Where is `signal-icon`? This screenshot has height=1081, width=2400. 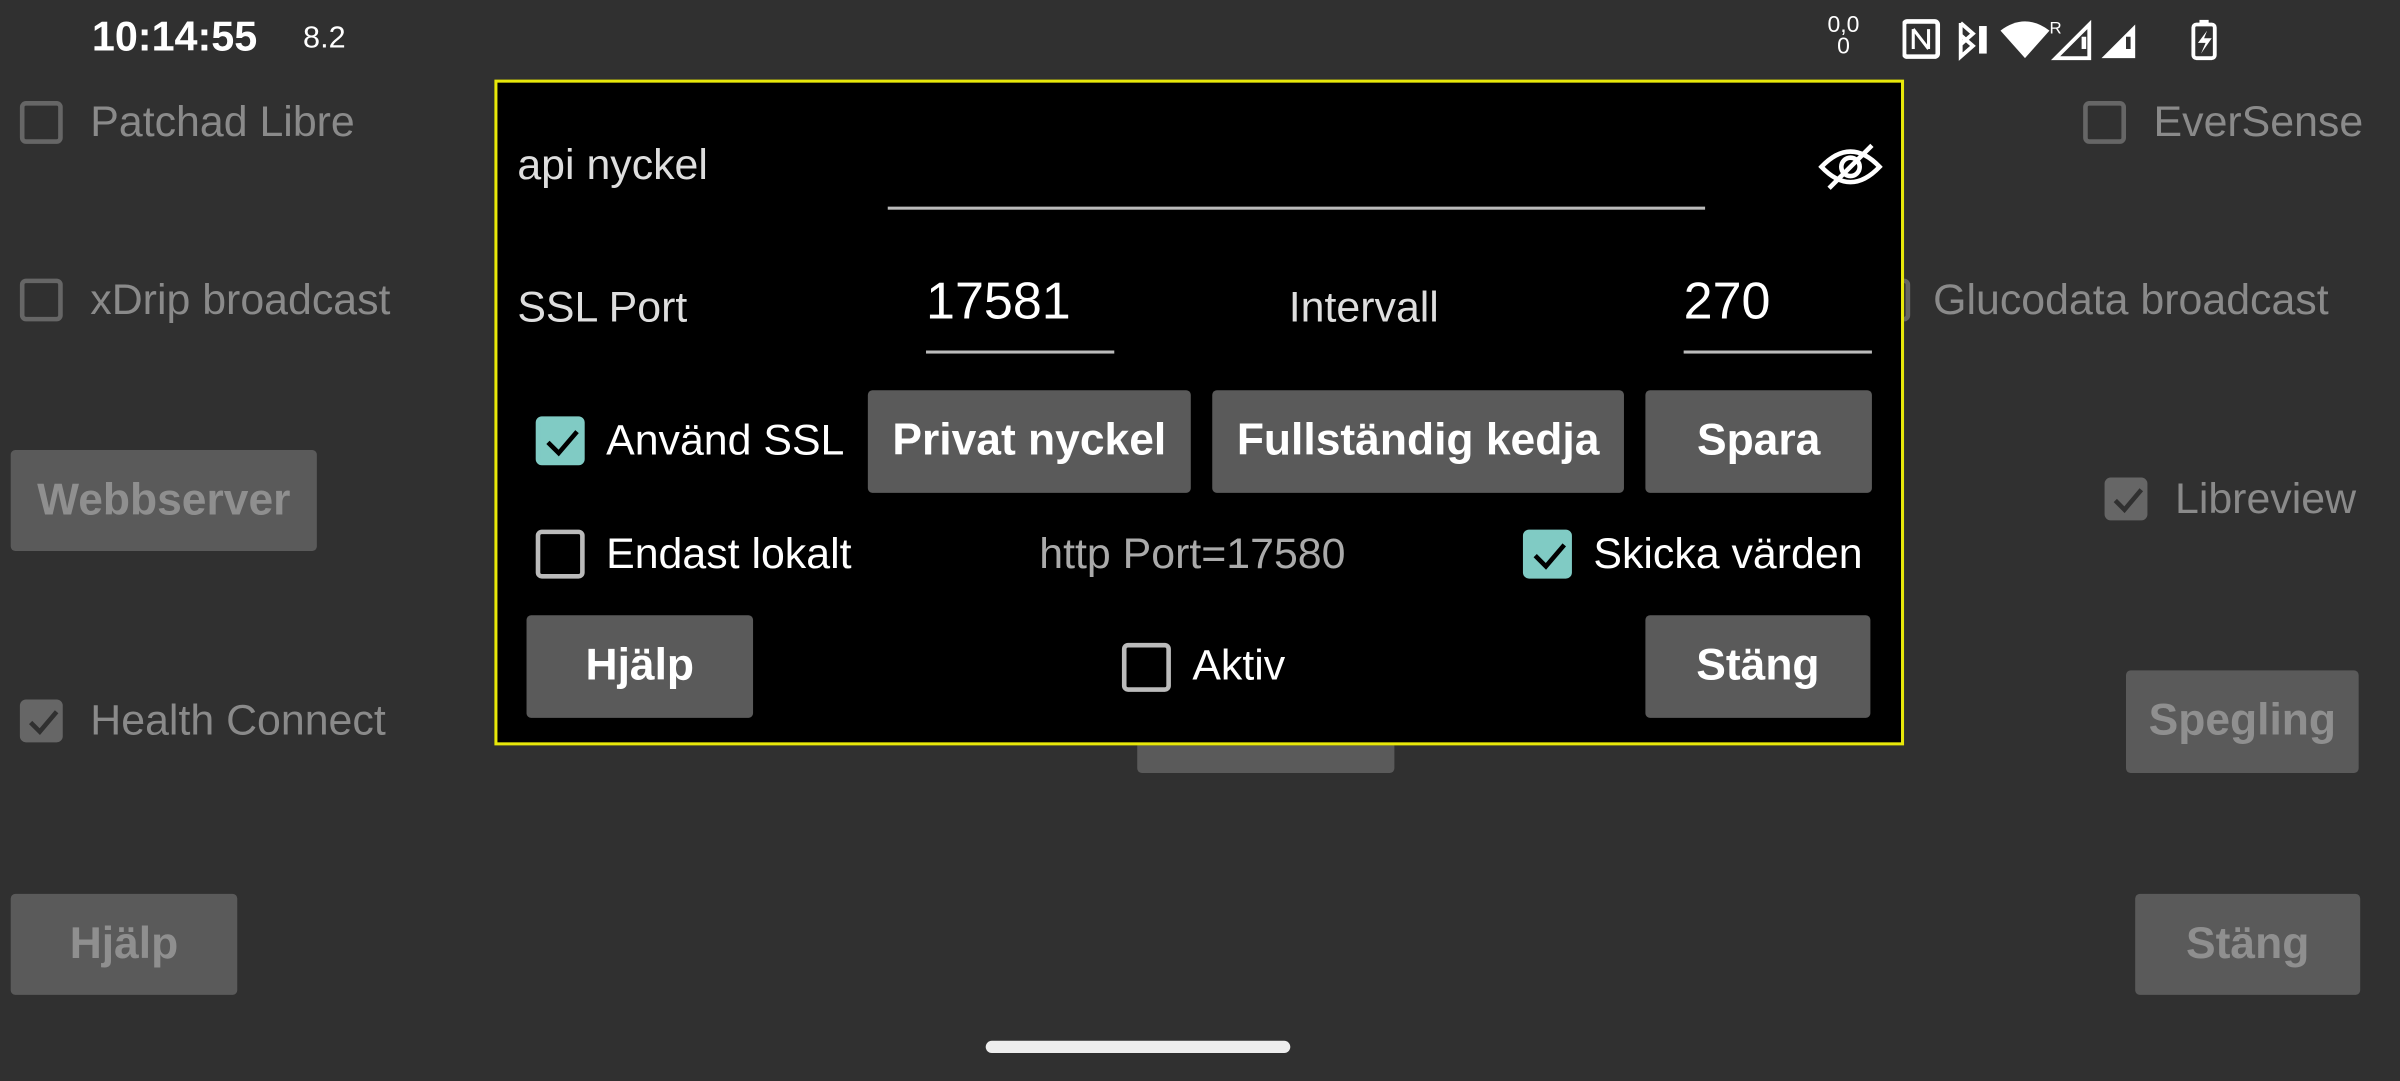
signal-icon is located at coordinates (2118, 41).